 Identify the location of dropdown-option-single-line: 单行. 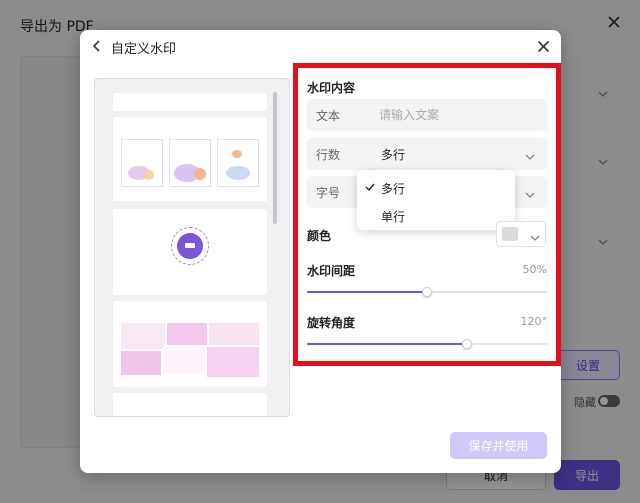
(436, 215).